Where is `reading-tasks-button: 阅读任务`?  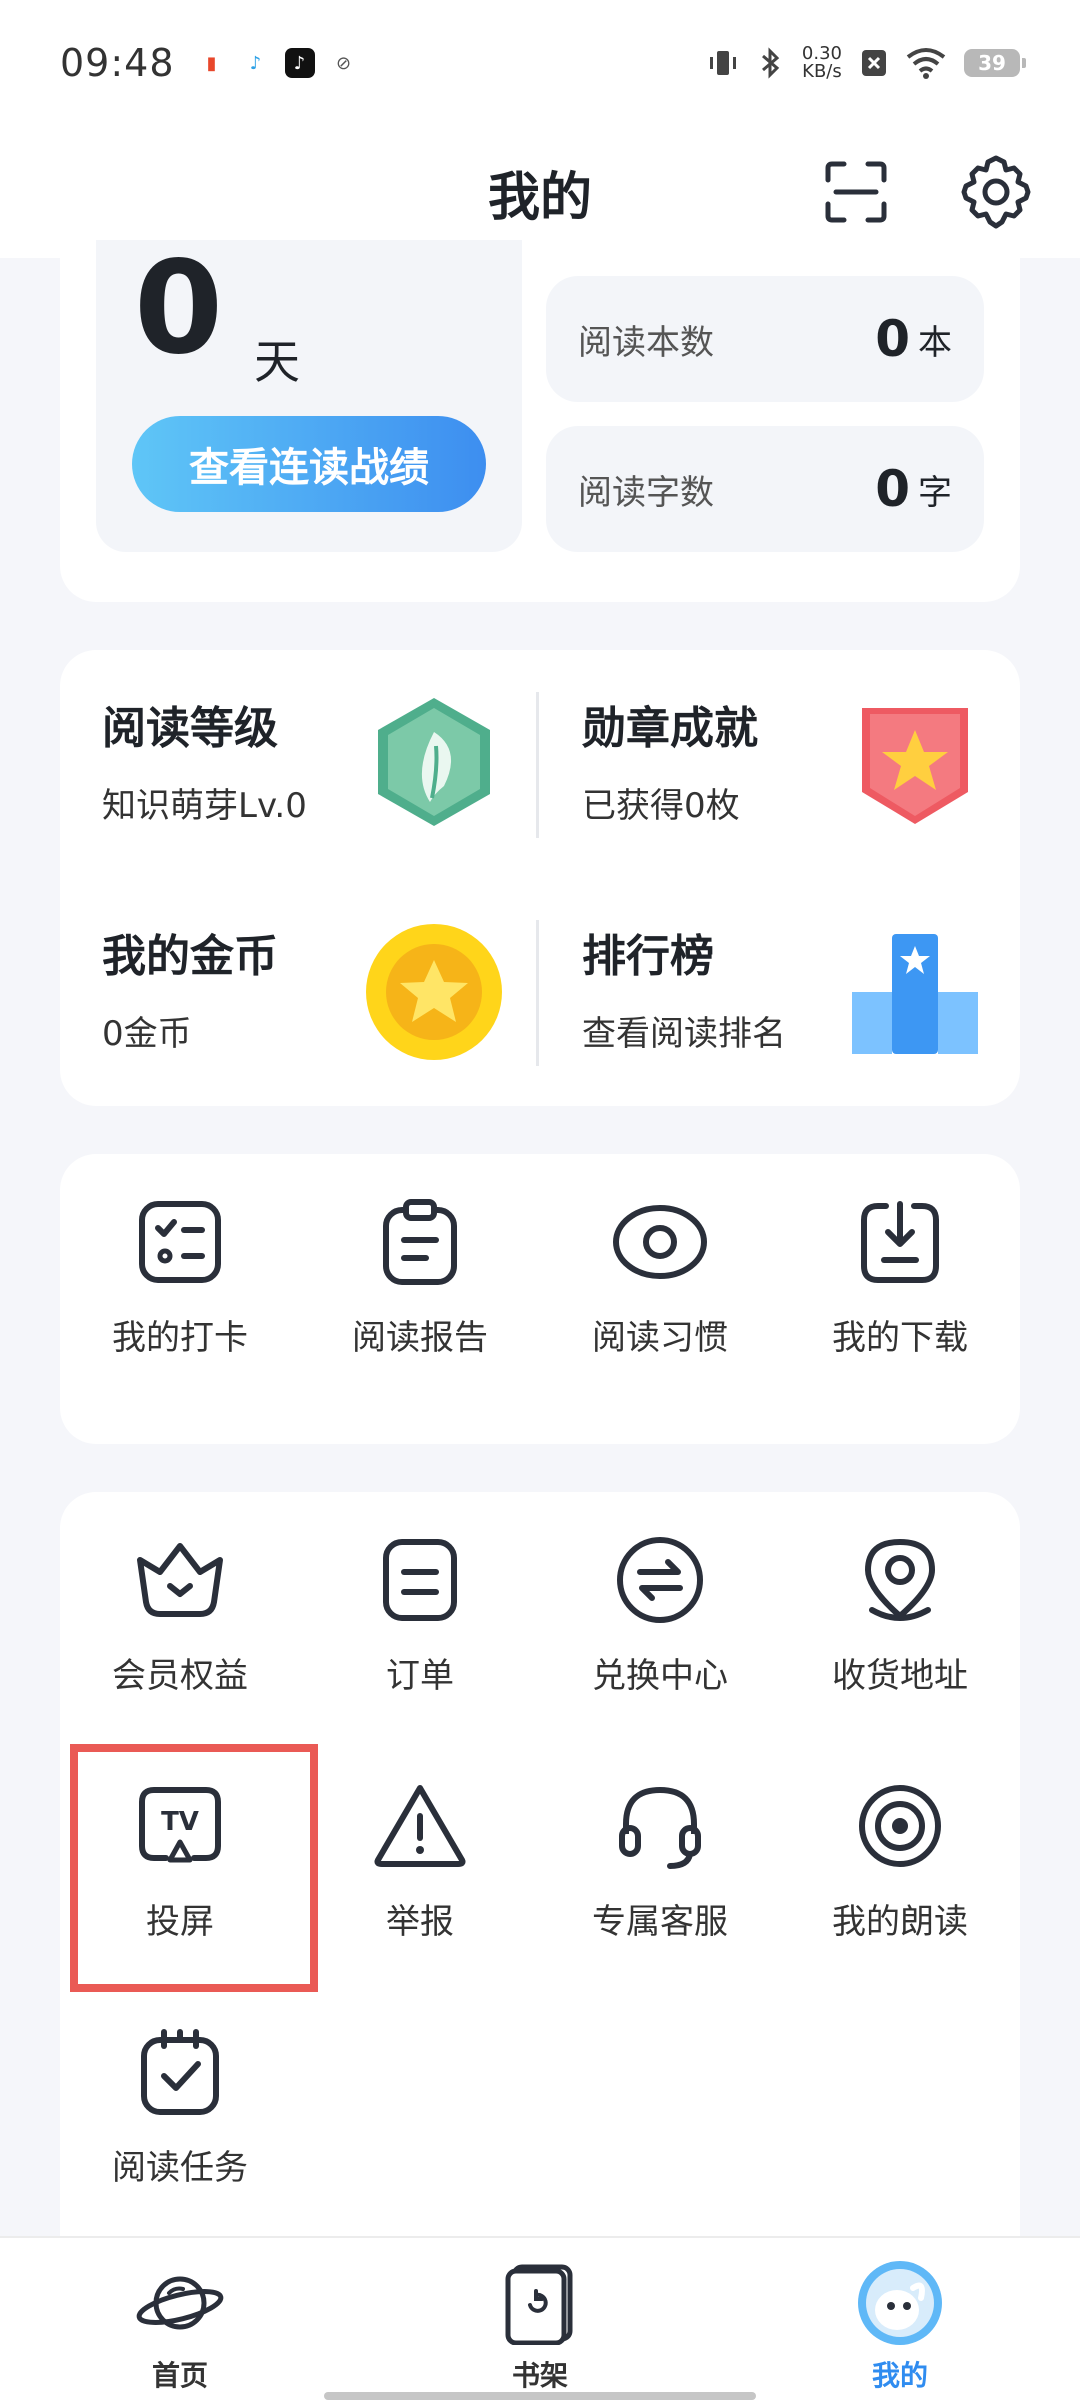 reading-tasks-button: 阅读任务 is located at coordinates (180, 2086).